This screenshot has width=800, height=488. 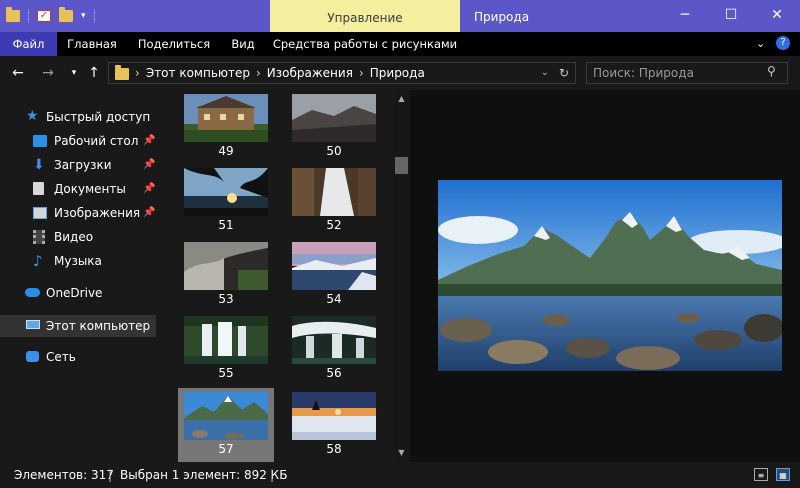 What do you see at coordinates (48, 73) in the screenshot?
I see `forward-button: →` at bounding box center [48, 73].